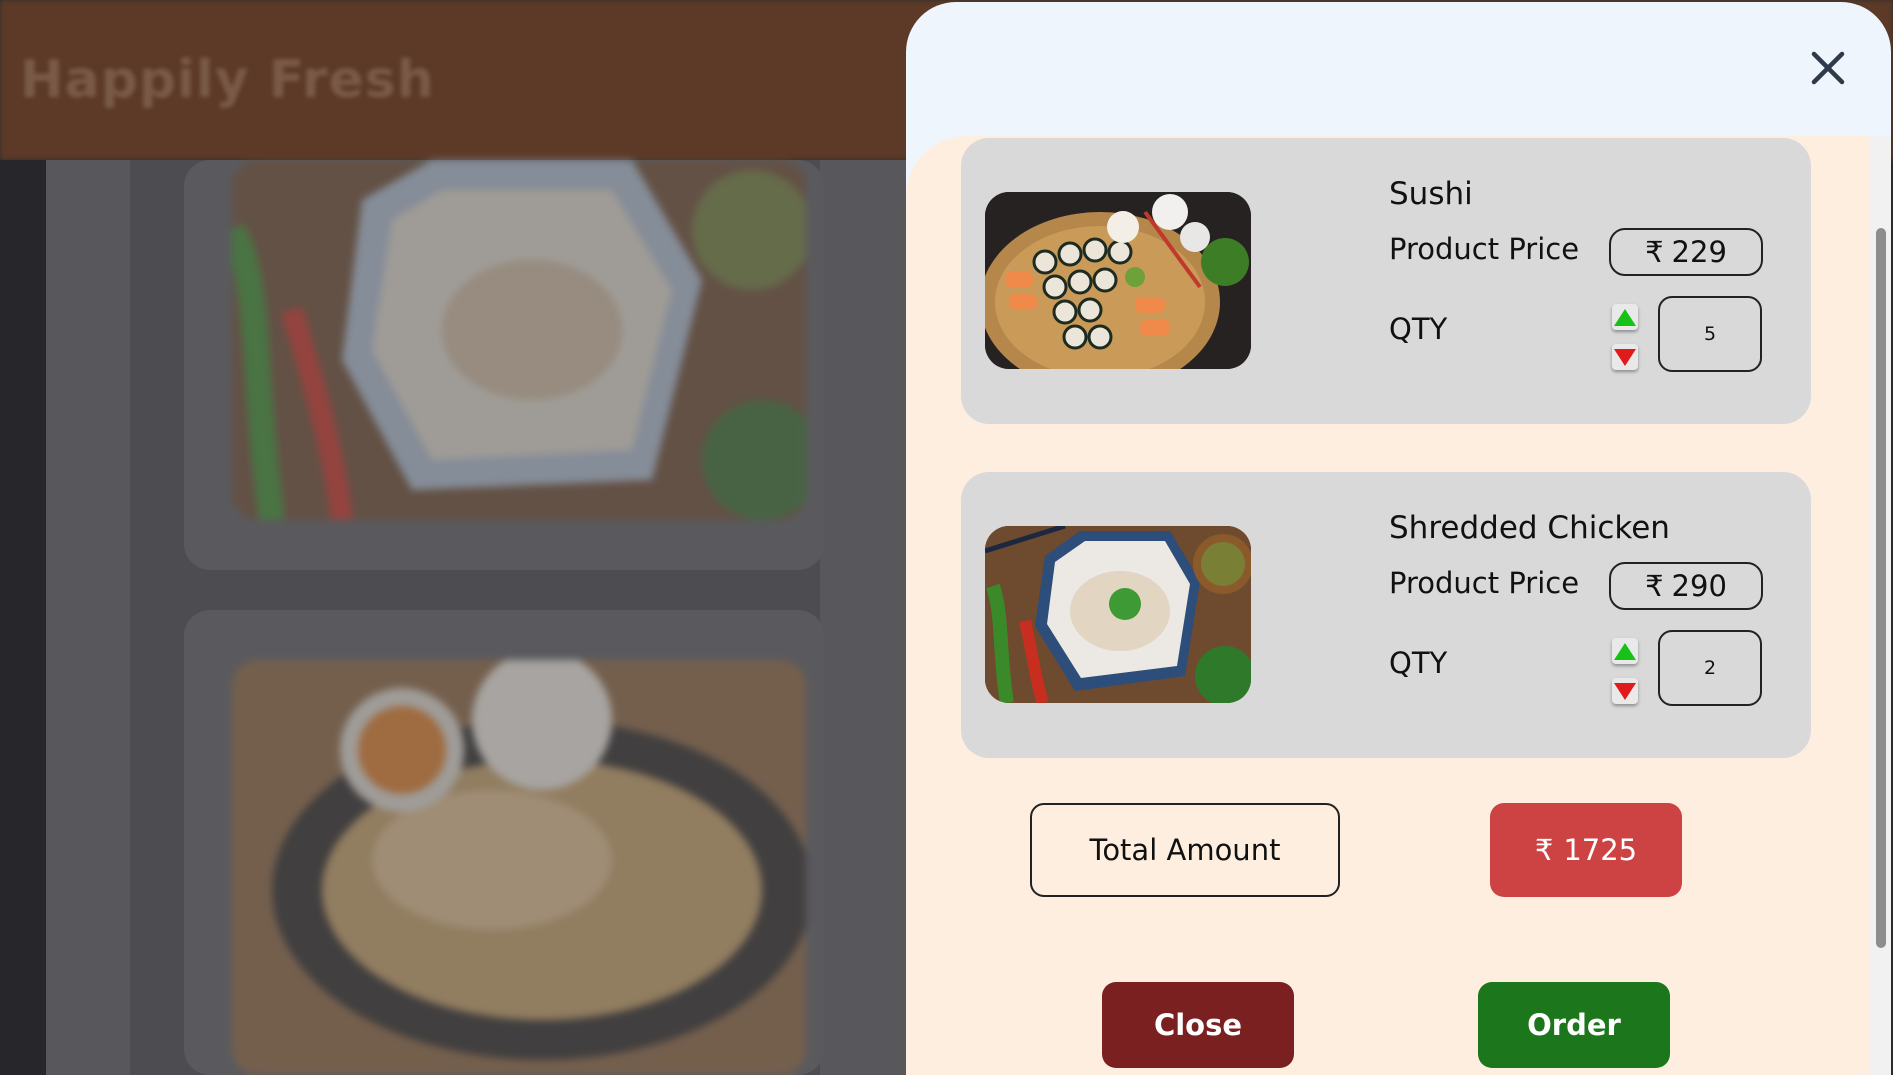 This screenshot has height=1075, width=1893. What do you see at coordinates (1828, 68) in the screenshot?
I see `close-icon` at bounding box center [1828, 68].